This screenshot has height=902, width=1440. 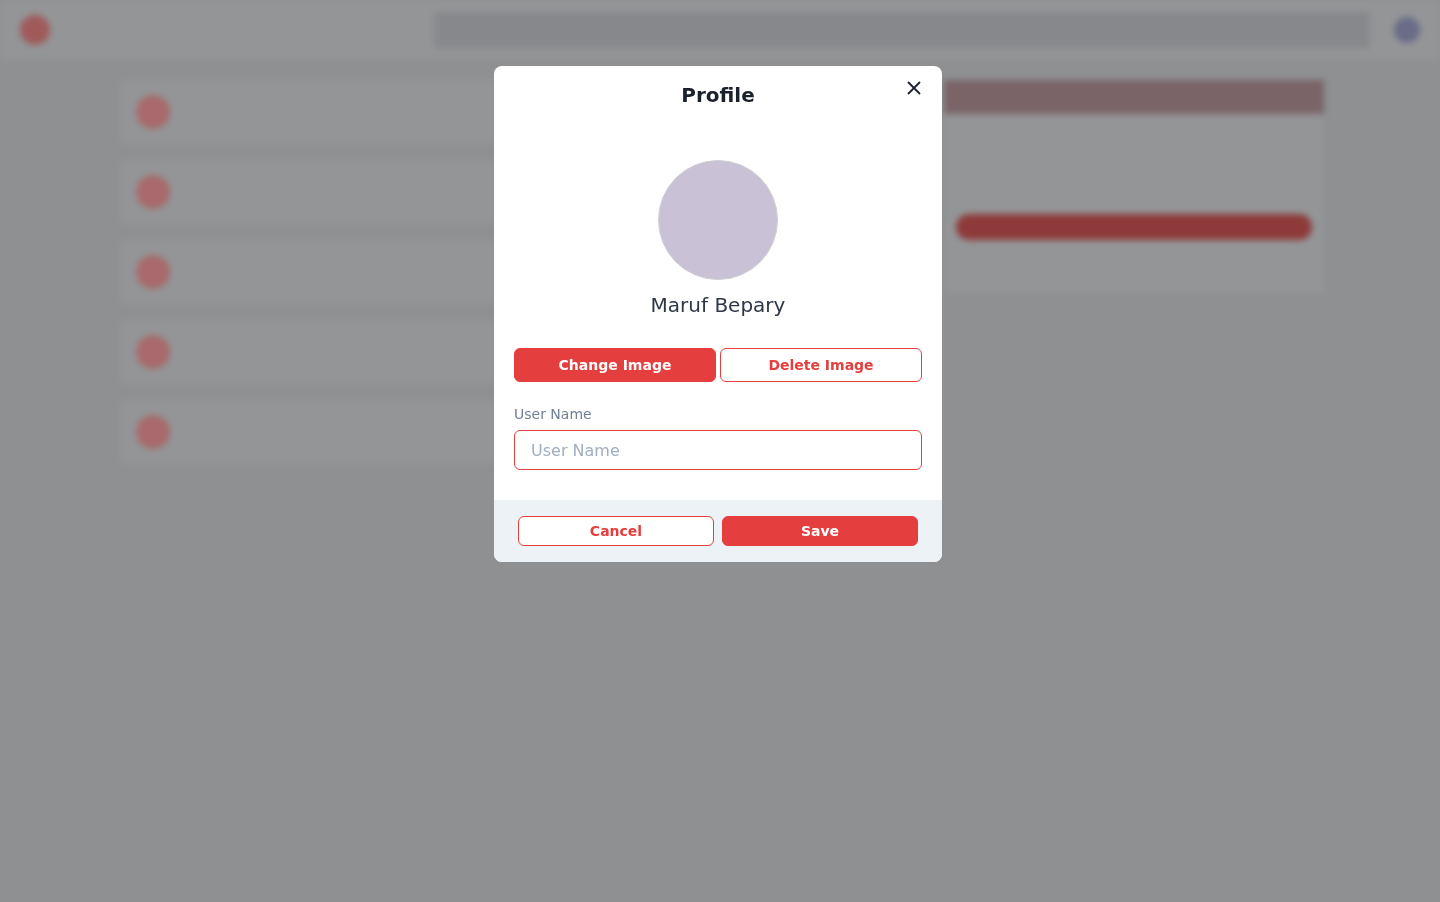 What do you see at coordinates (718, 305) in the screenshot?
I see `user-name: Maruf Bepary` at bounding box center [718, 305].